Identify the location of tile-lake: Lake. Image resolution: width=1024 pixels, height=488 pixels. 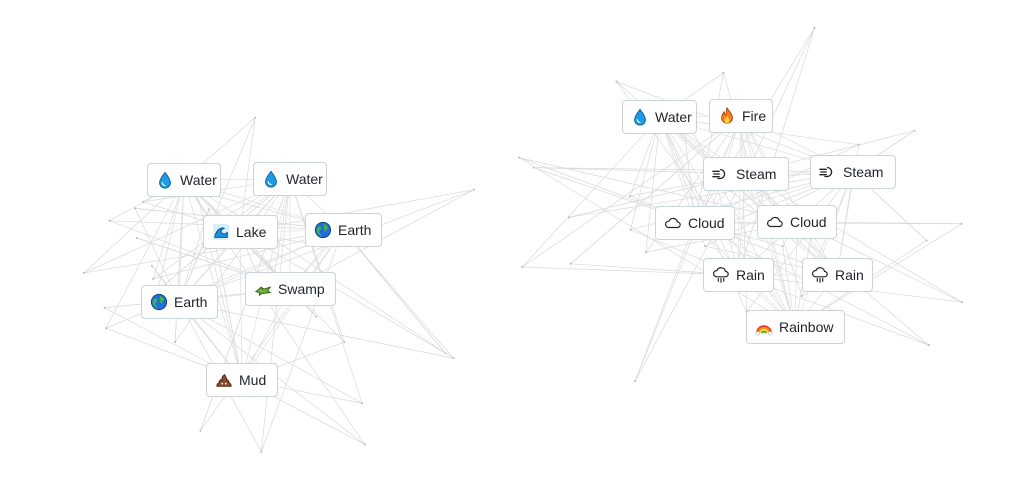
(240, 232).